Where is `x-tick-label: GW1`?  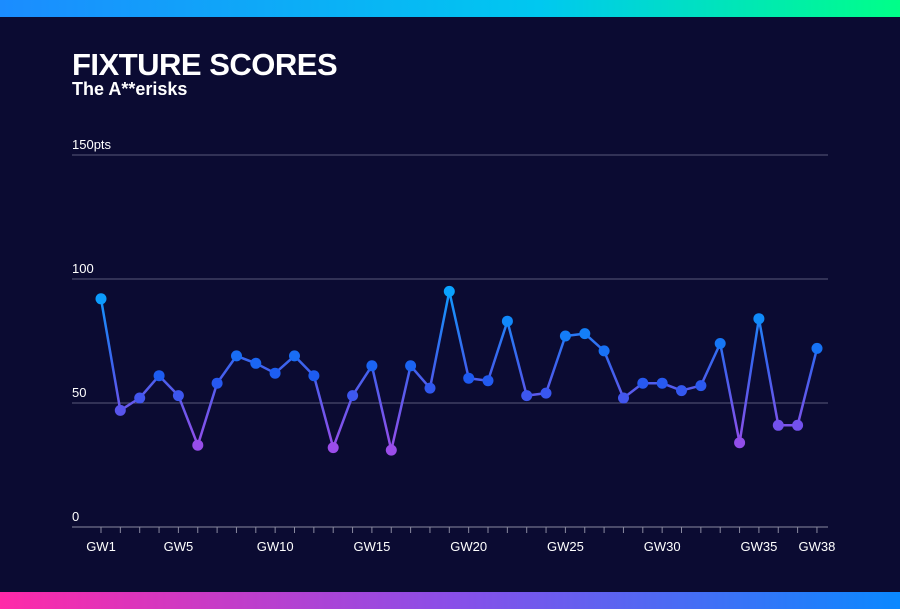
x-tick-label: GW1 is located at coordinates (101, 546).